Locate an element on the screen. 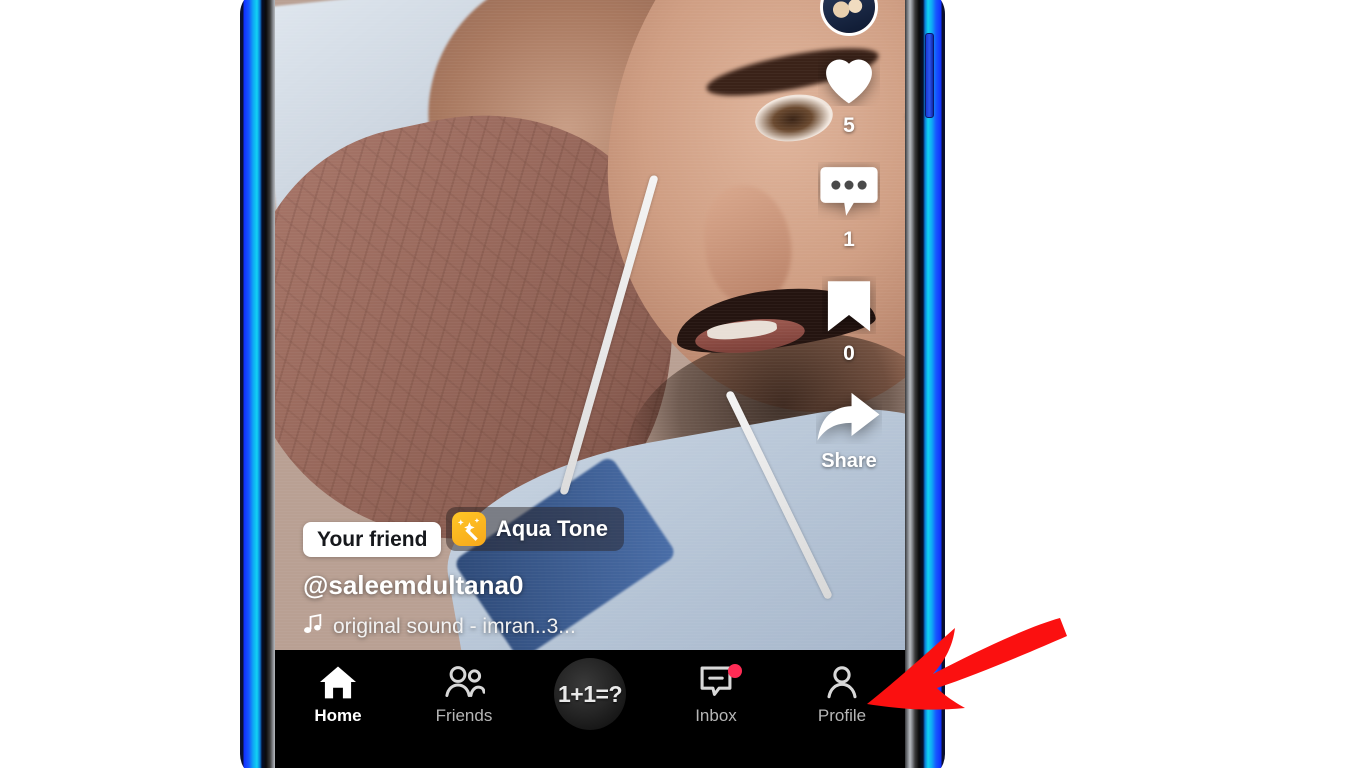 This screenshot has width=1366, height=768. nav-item-profile: Profile is located at coordinates (842, 694).